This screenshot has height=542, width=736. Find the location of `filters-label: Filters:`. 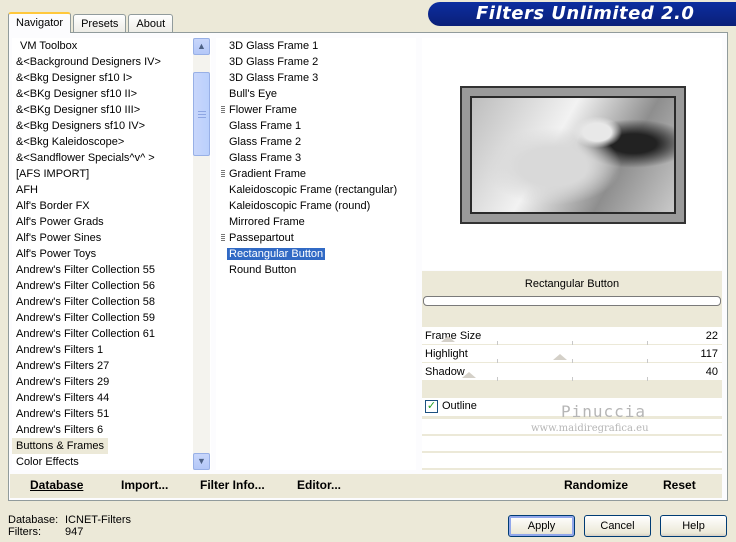

filters-label: Filters: is located at coordinates (24, 532).